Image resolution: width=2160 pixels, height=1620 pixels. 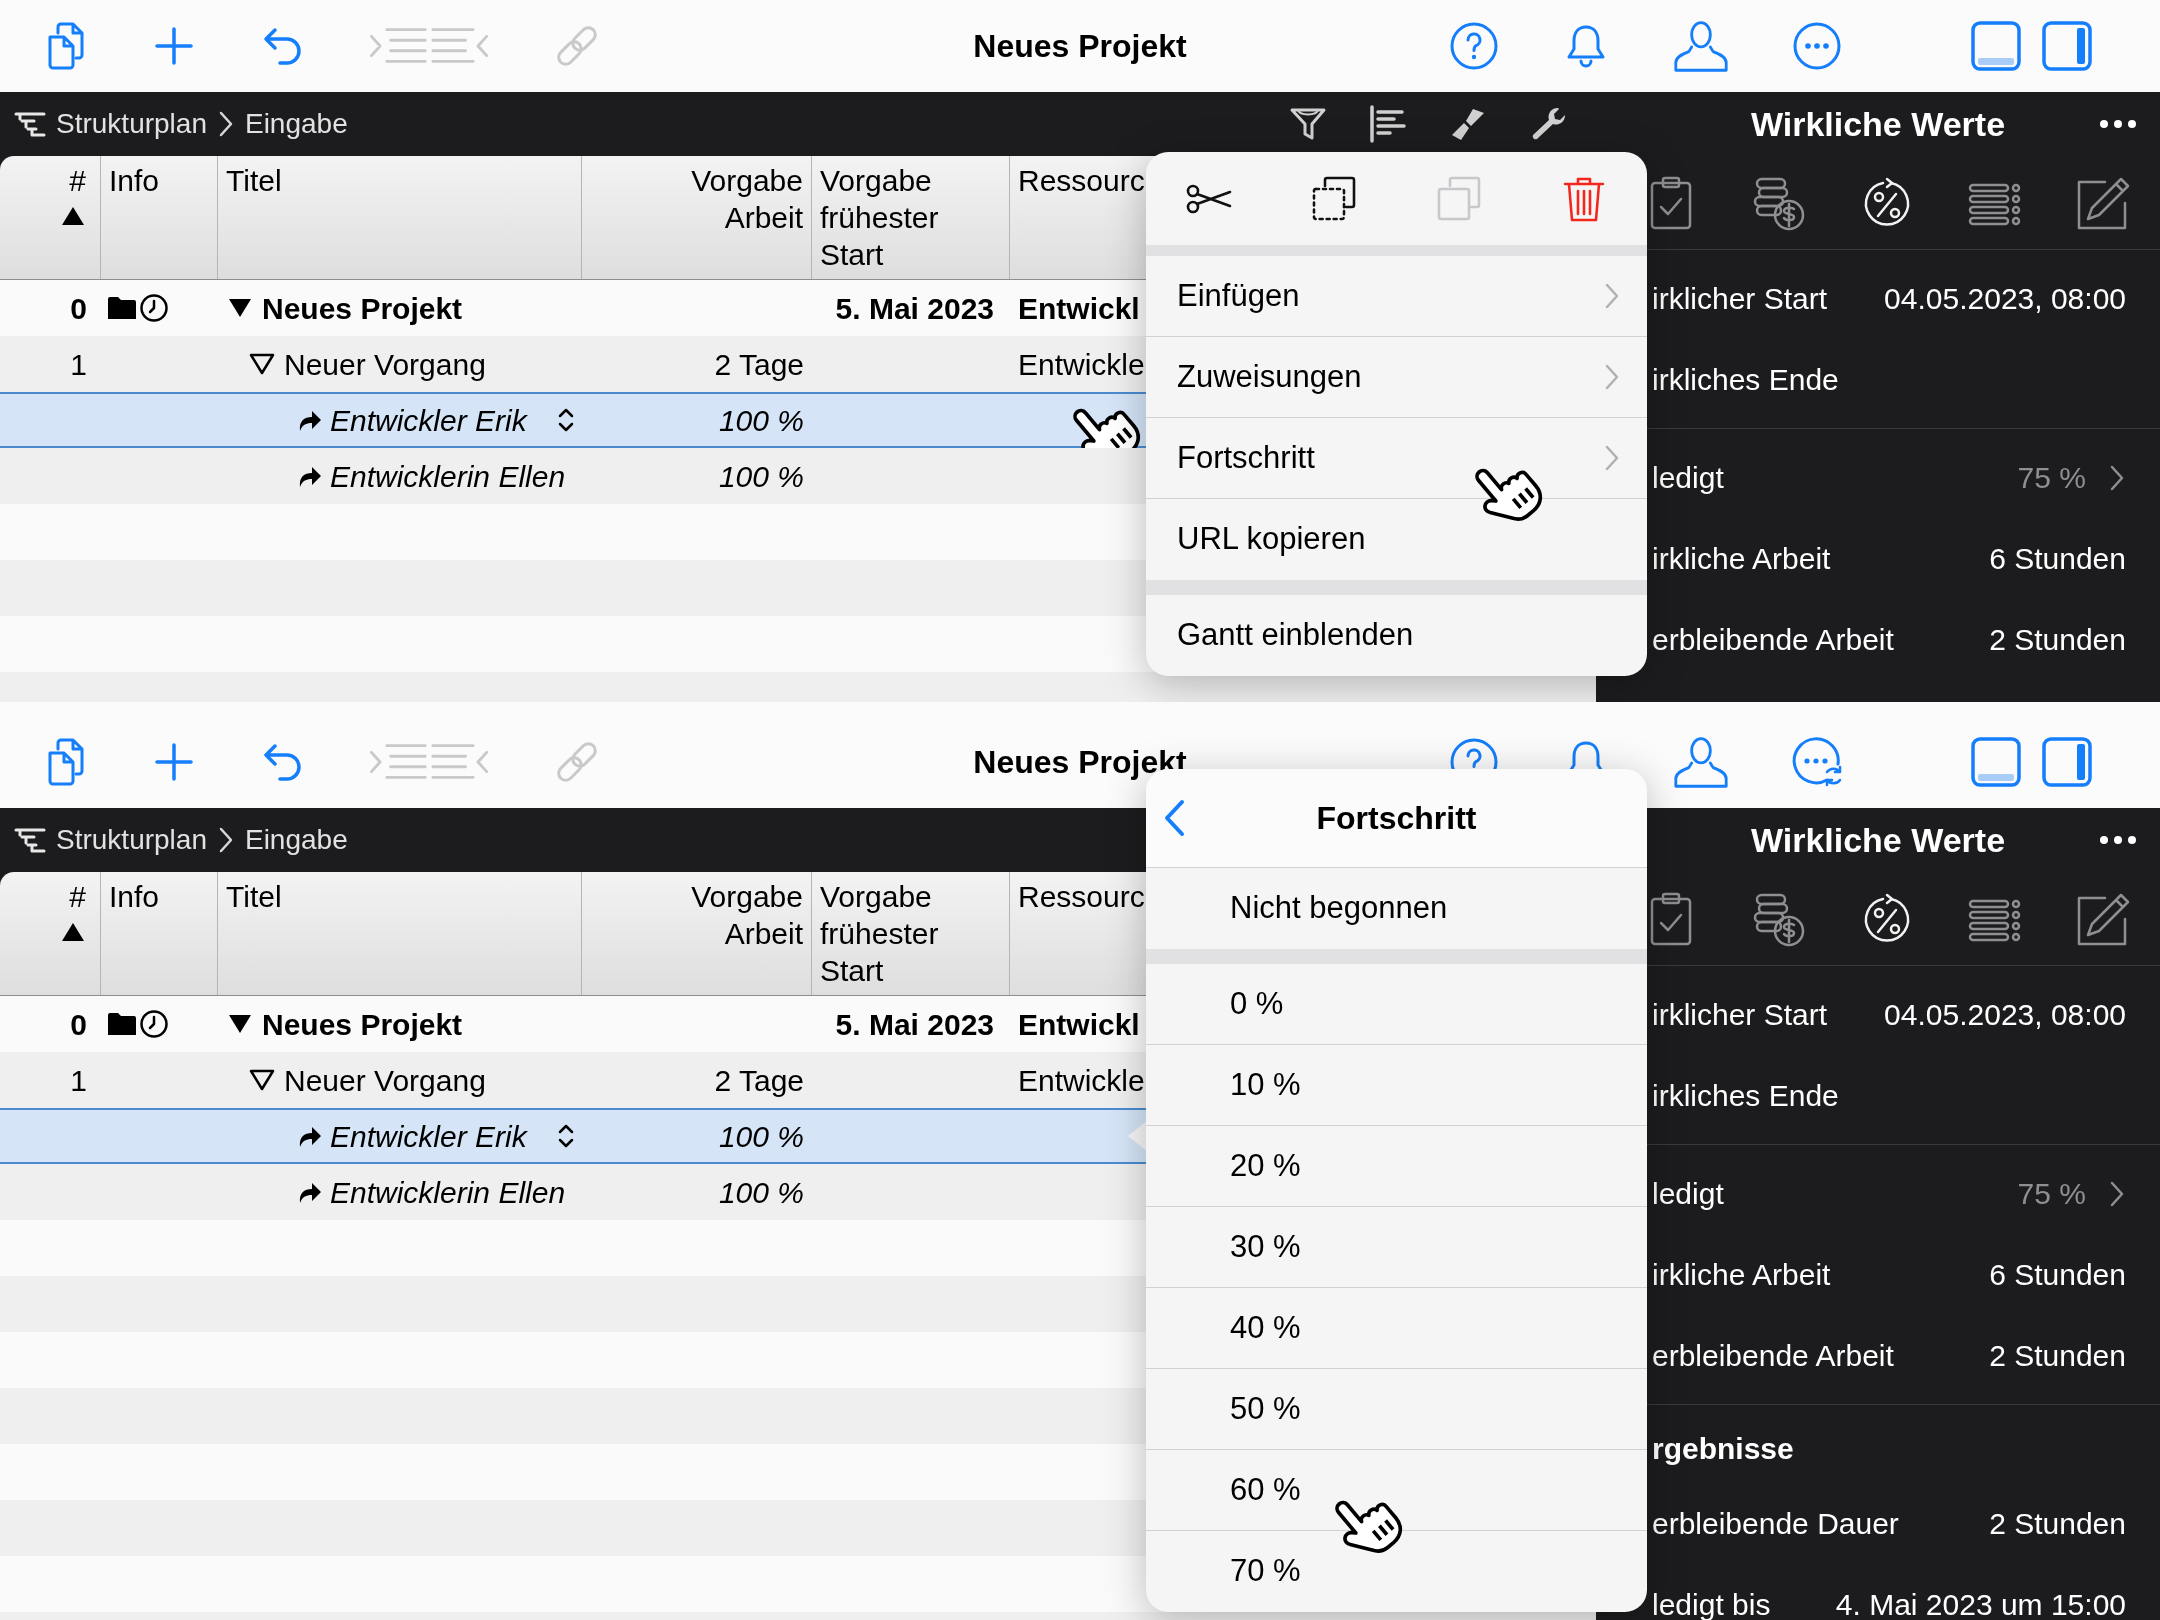 What do you see at coordinates (1396, 377) in the screenshot?
I see `menu-item: Zuweisungen` at bounding box center [1396, 377].